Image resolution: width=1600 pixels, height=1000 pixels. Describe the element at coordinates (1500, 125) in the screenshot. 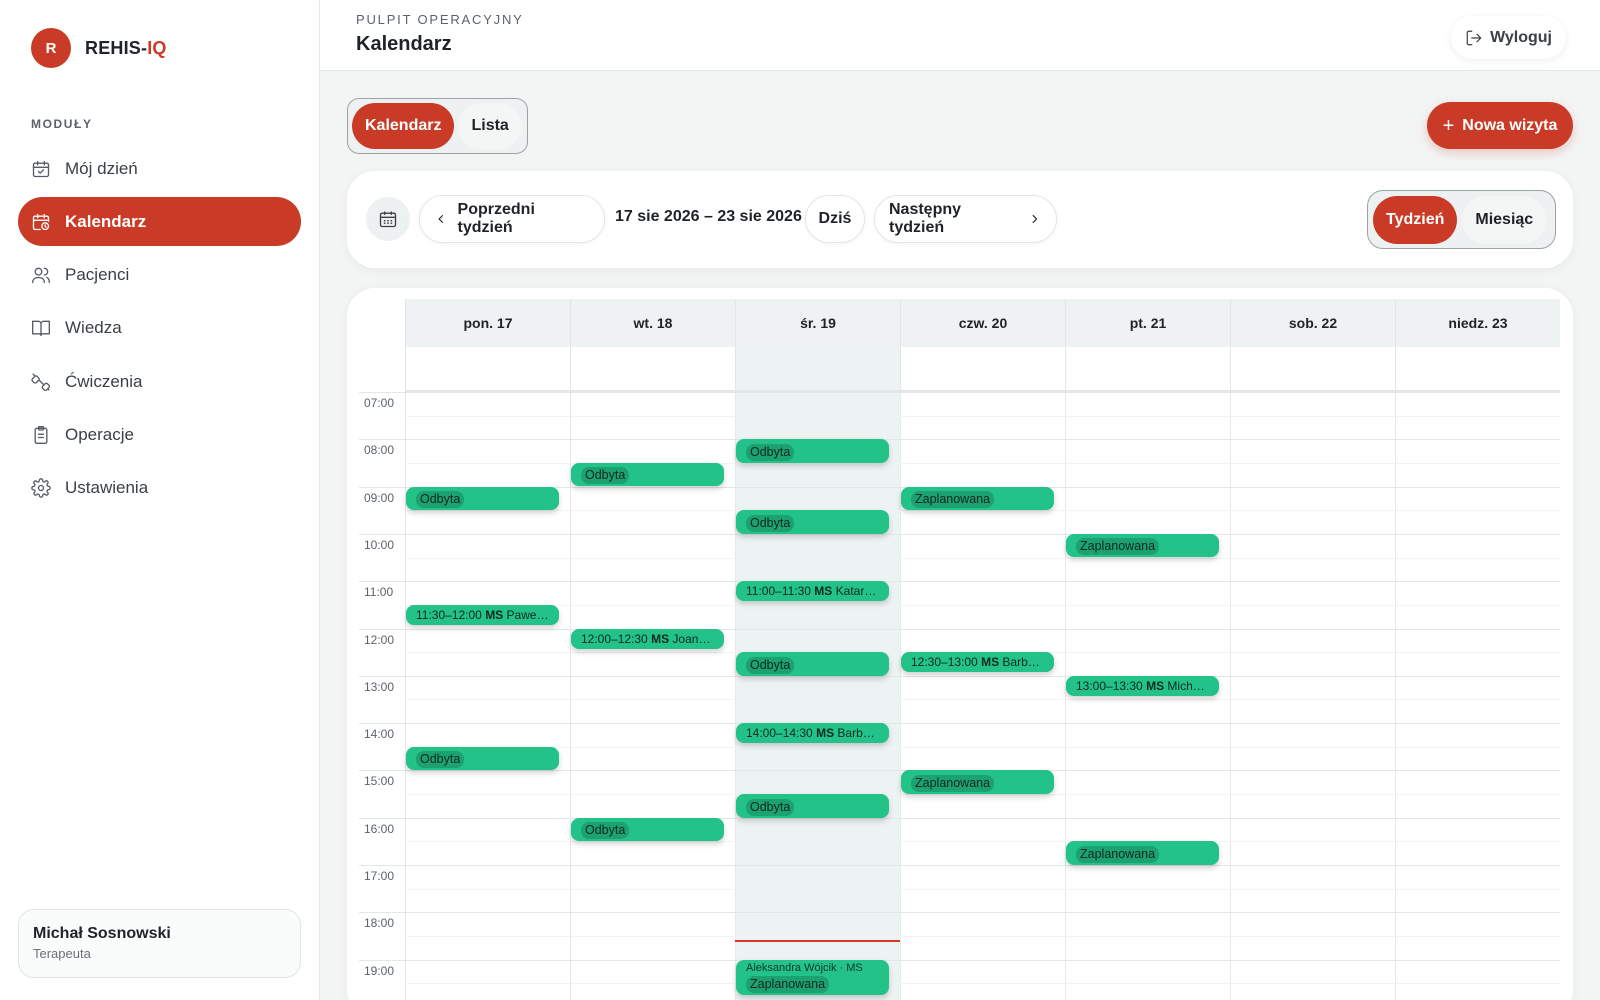

I see `new-visit-button: + Nowa wizyta` at that location.